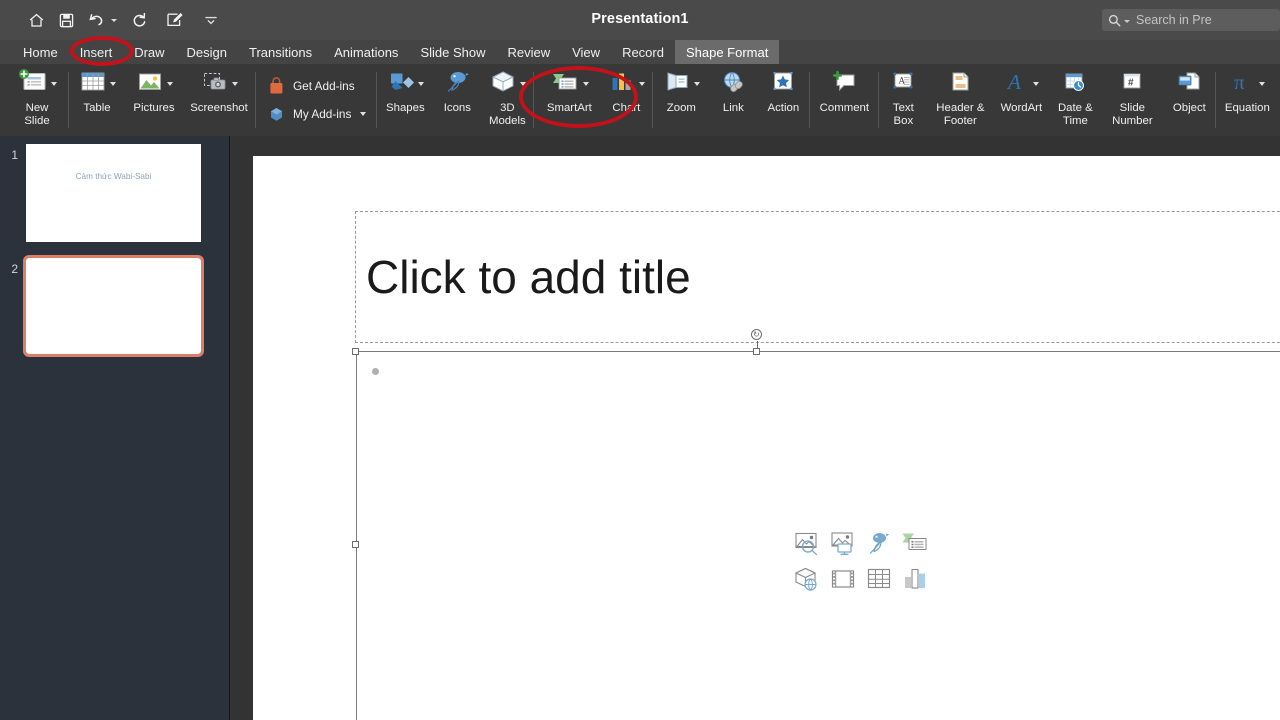  What do you see at coordinates (149, 52) in the screenshot?
I see `tab-draw: Draw` at bounding box center [149, 52].